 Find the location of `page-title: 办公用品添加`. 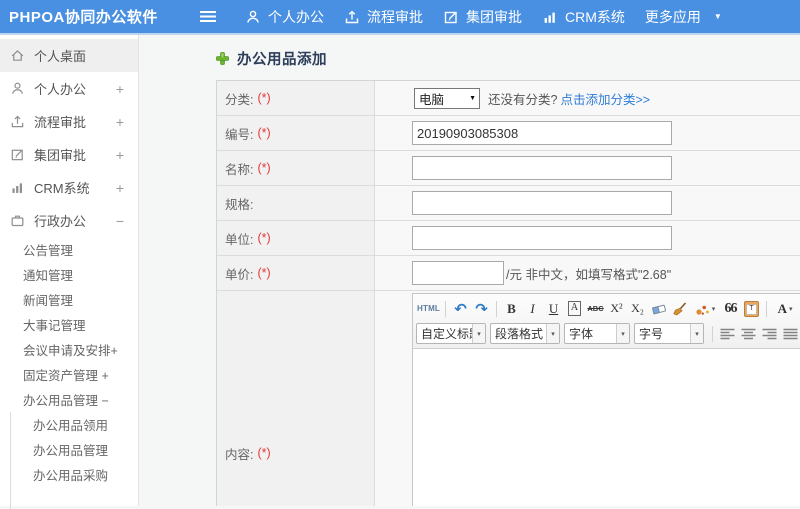

page-title: 办公用品添加 is located at coordinates (508, 58).